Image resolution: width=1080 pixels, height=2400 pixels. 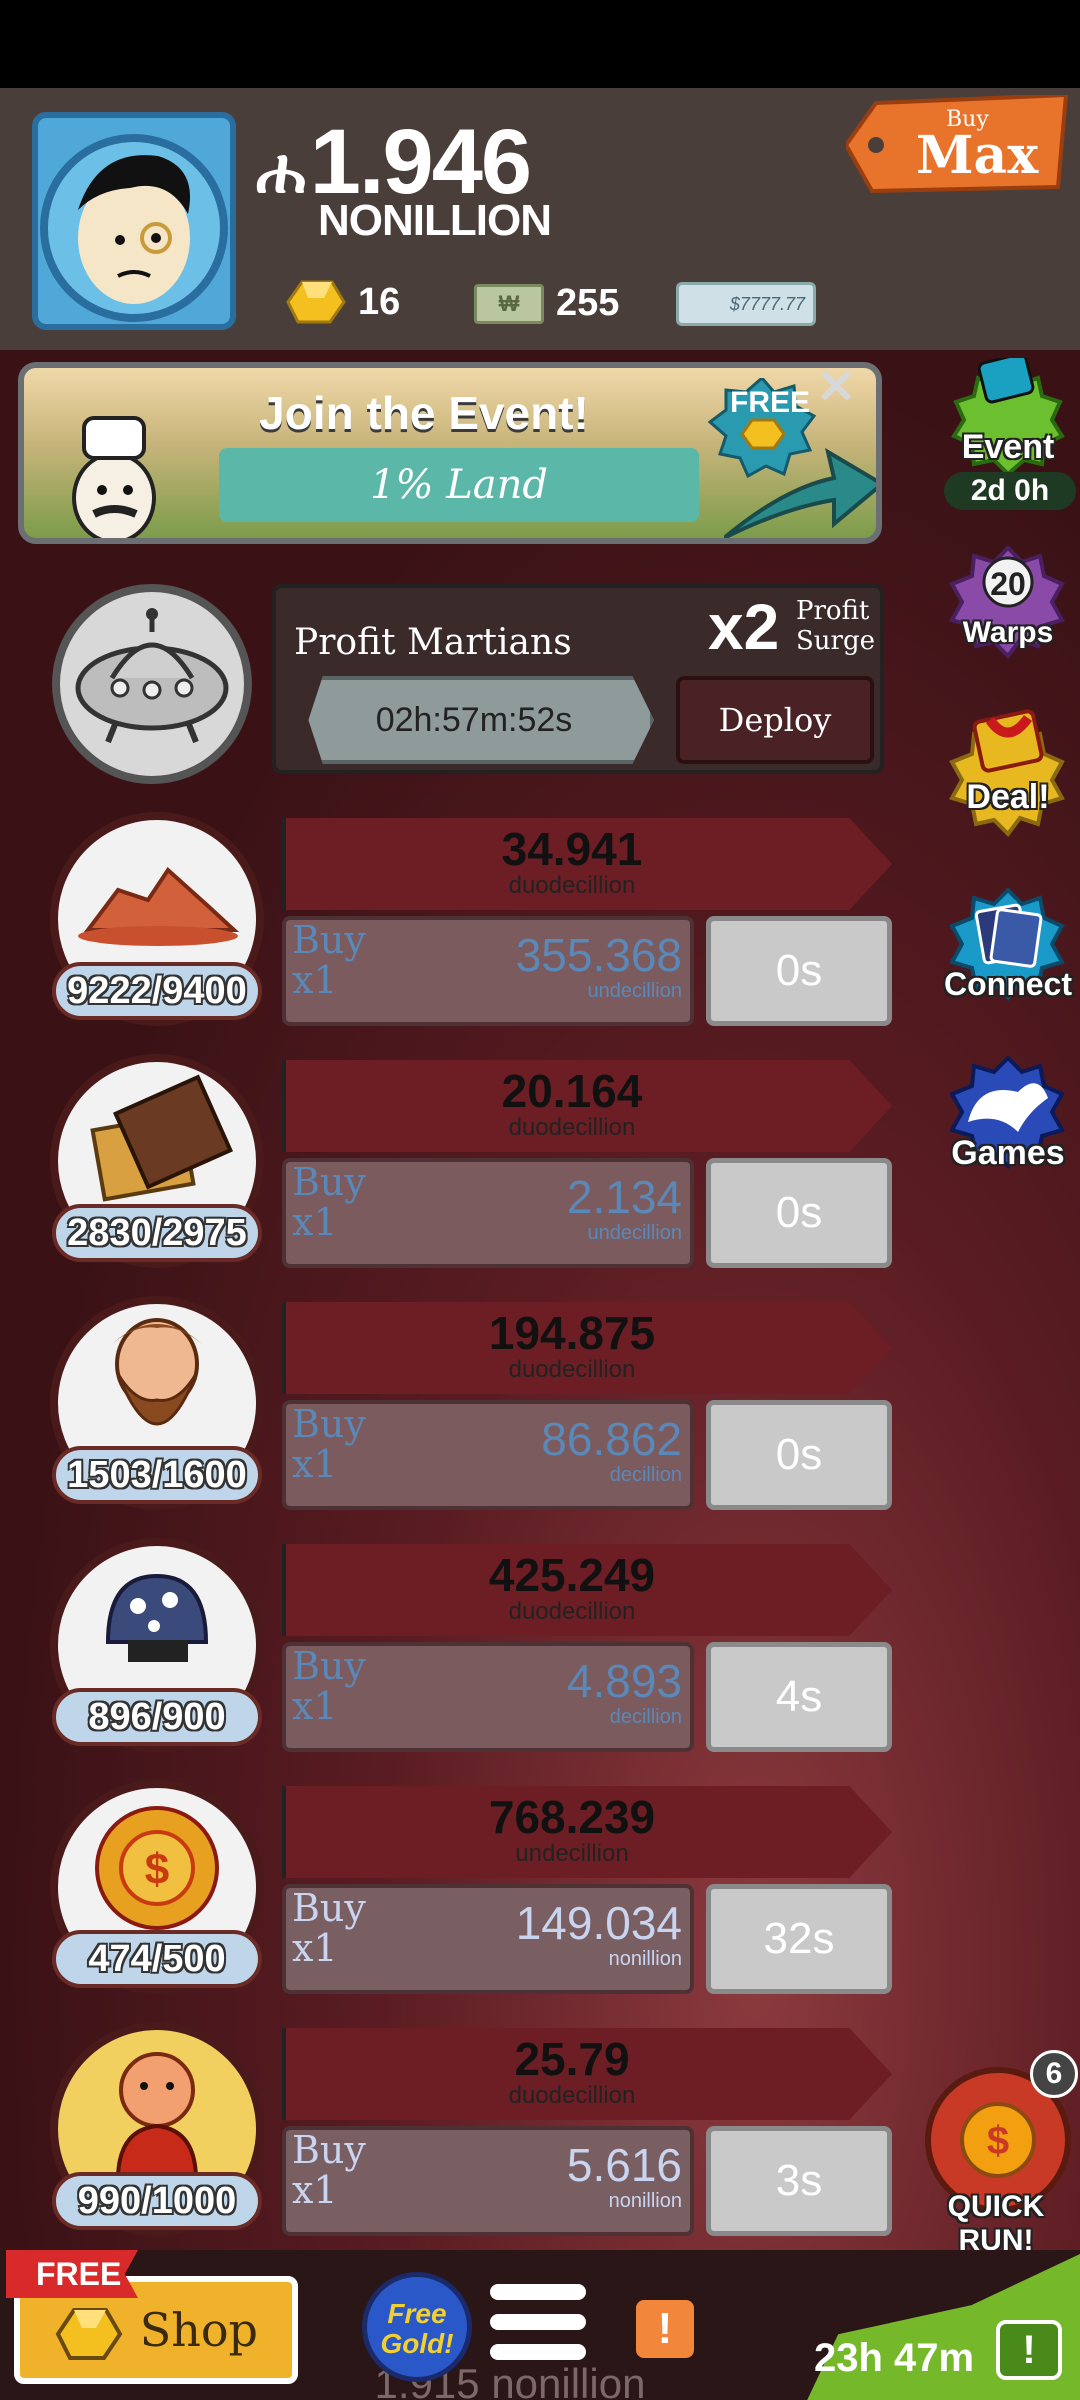 I want to click on manager-name: Profit Martians, so click(x=433, y=642).